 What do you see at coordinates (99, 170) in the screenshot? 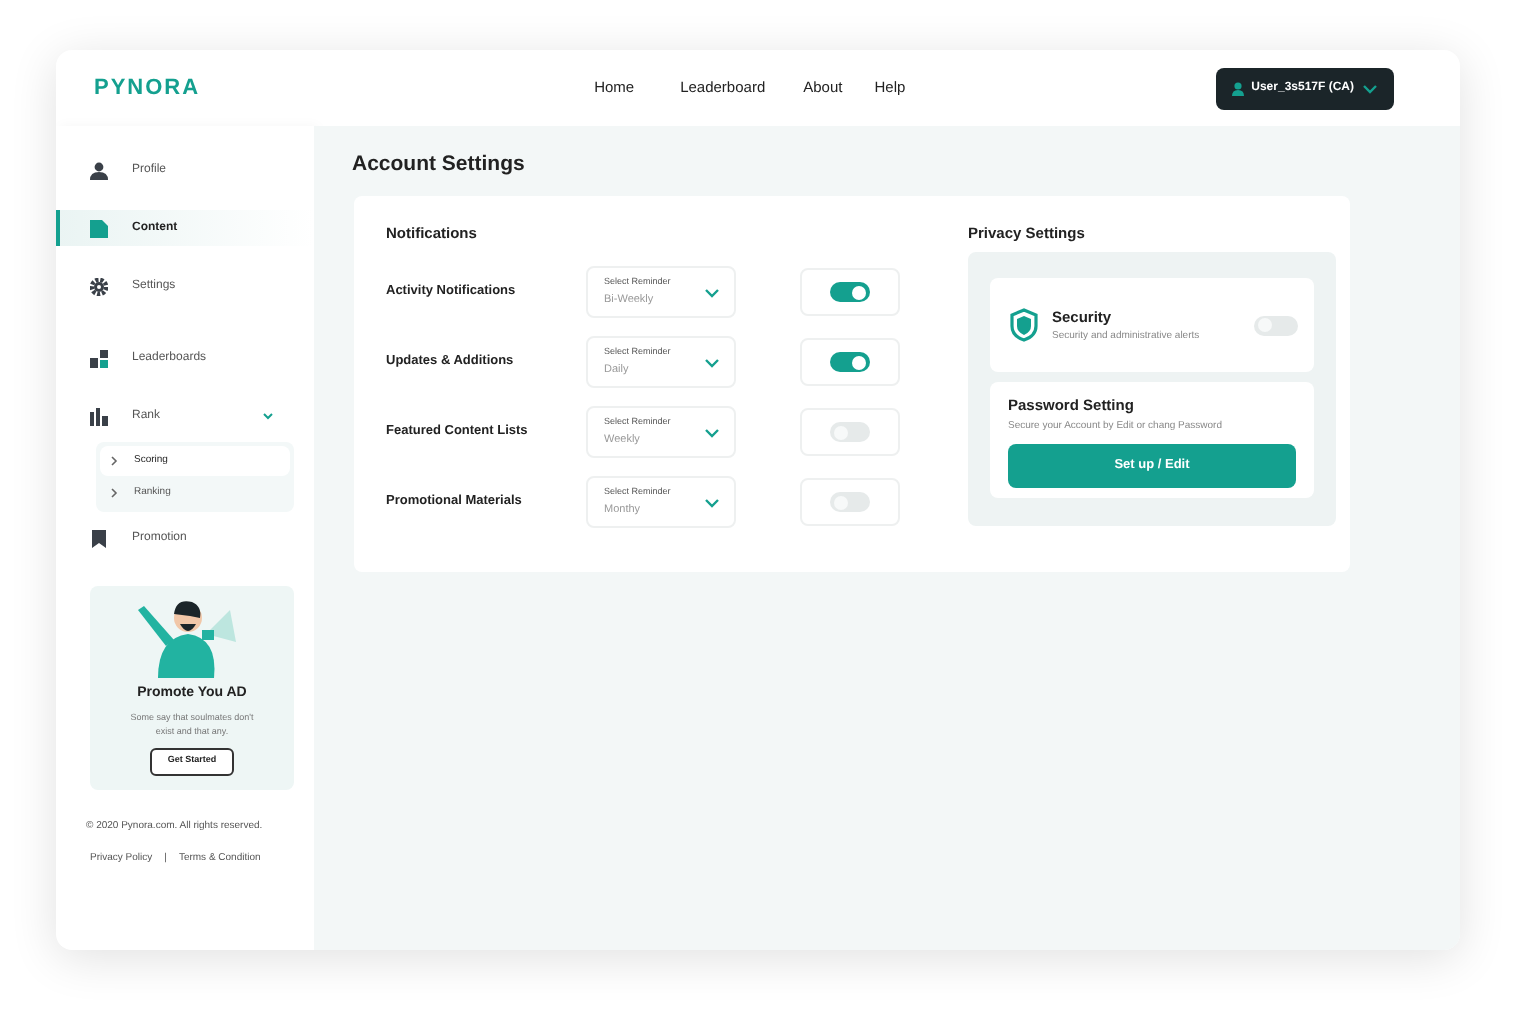
I see `person-icon` at bounding box center [99, 170].